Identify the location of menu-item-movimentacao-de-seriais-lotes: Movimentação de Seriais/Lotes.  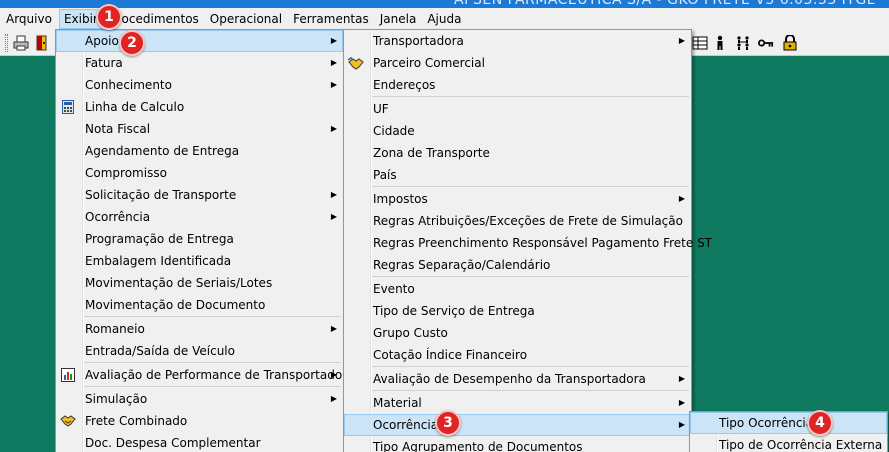
(199, 283).